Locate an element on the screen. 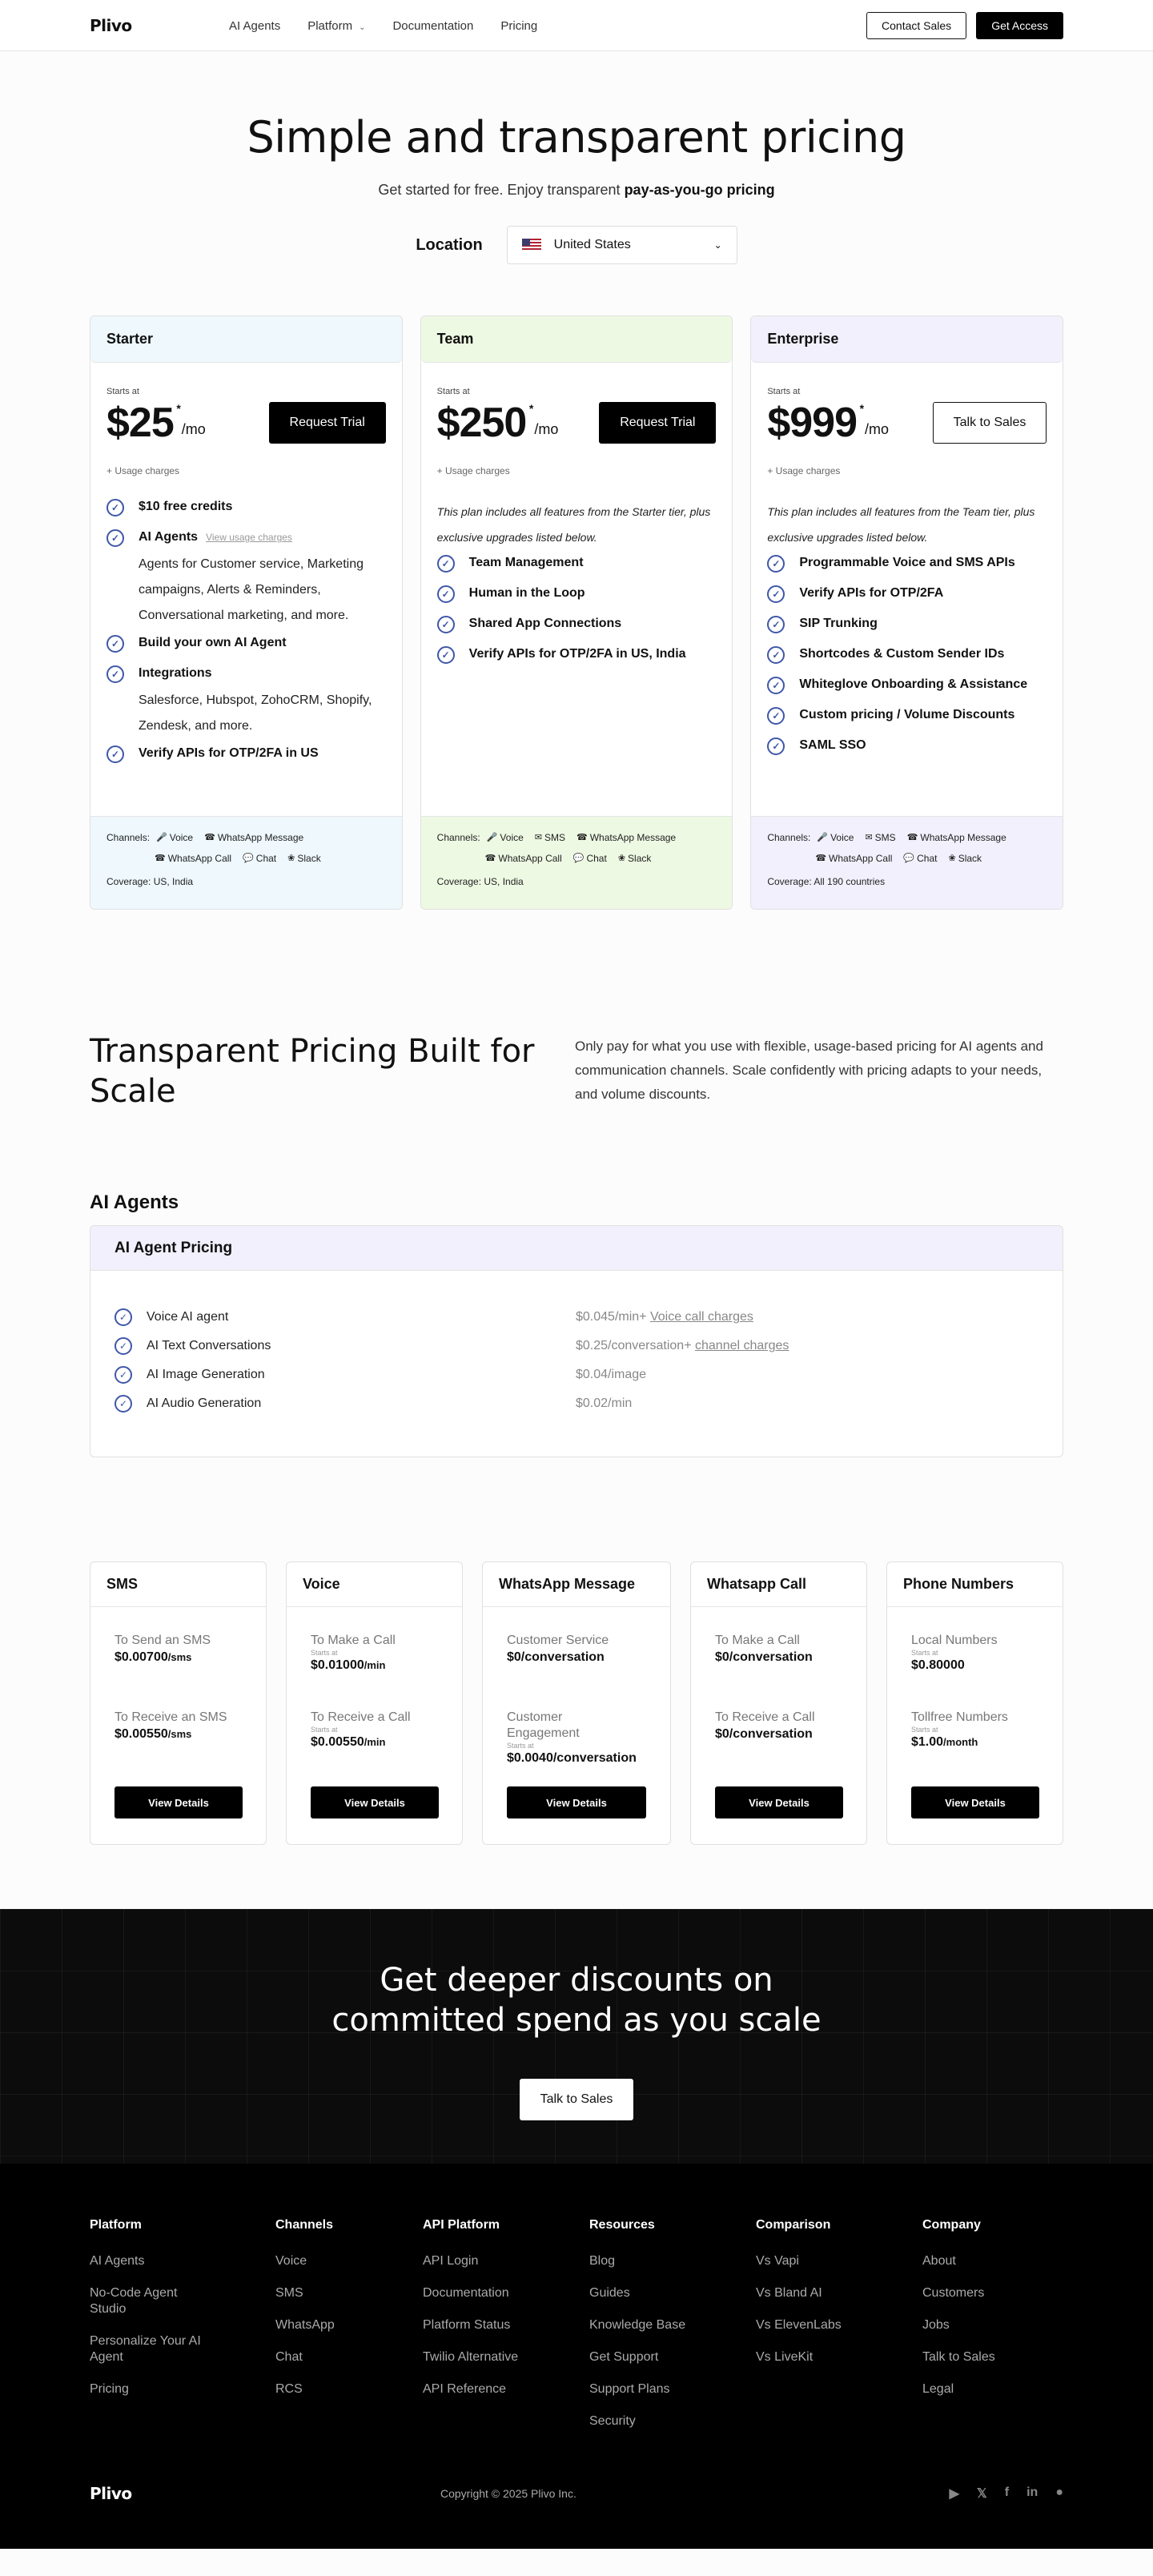 The height and width of the screenshot is (2576, 1153). nav-documentation: Documentation is located at coordinates (433, 26).